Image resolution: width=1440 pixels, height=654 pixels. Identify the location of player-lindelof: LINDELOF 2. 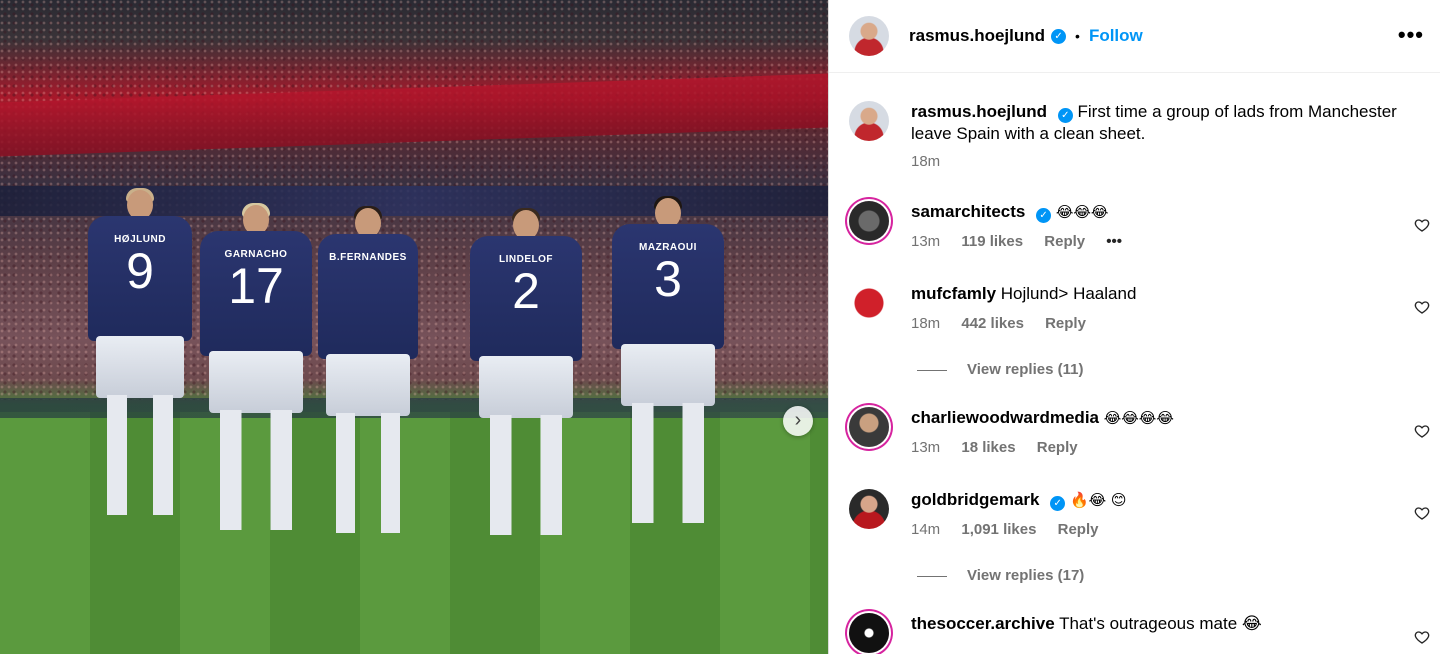
(526, 376).